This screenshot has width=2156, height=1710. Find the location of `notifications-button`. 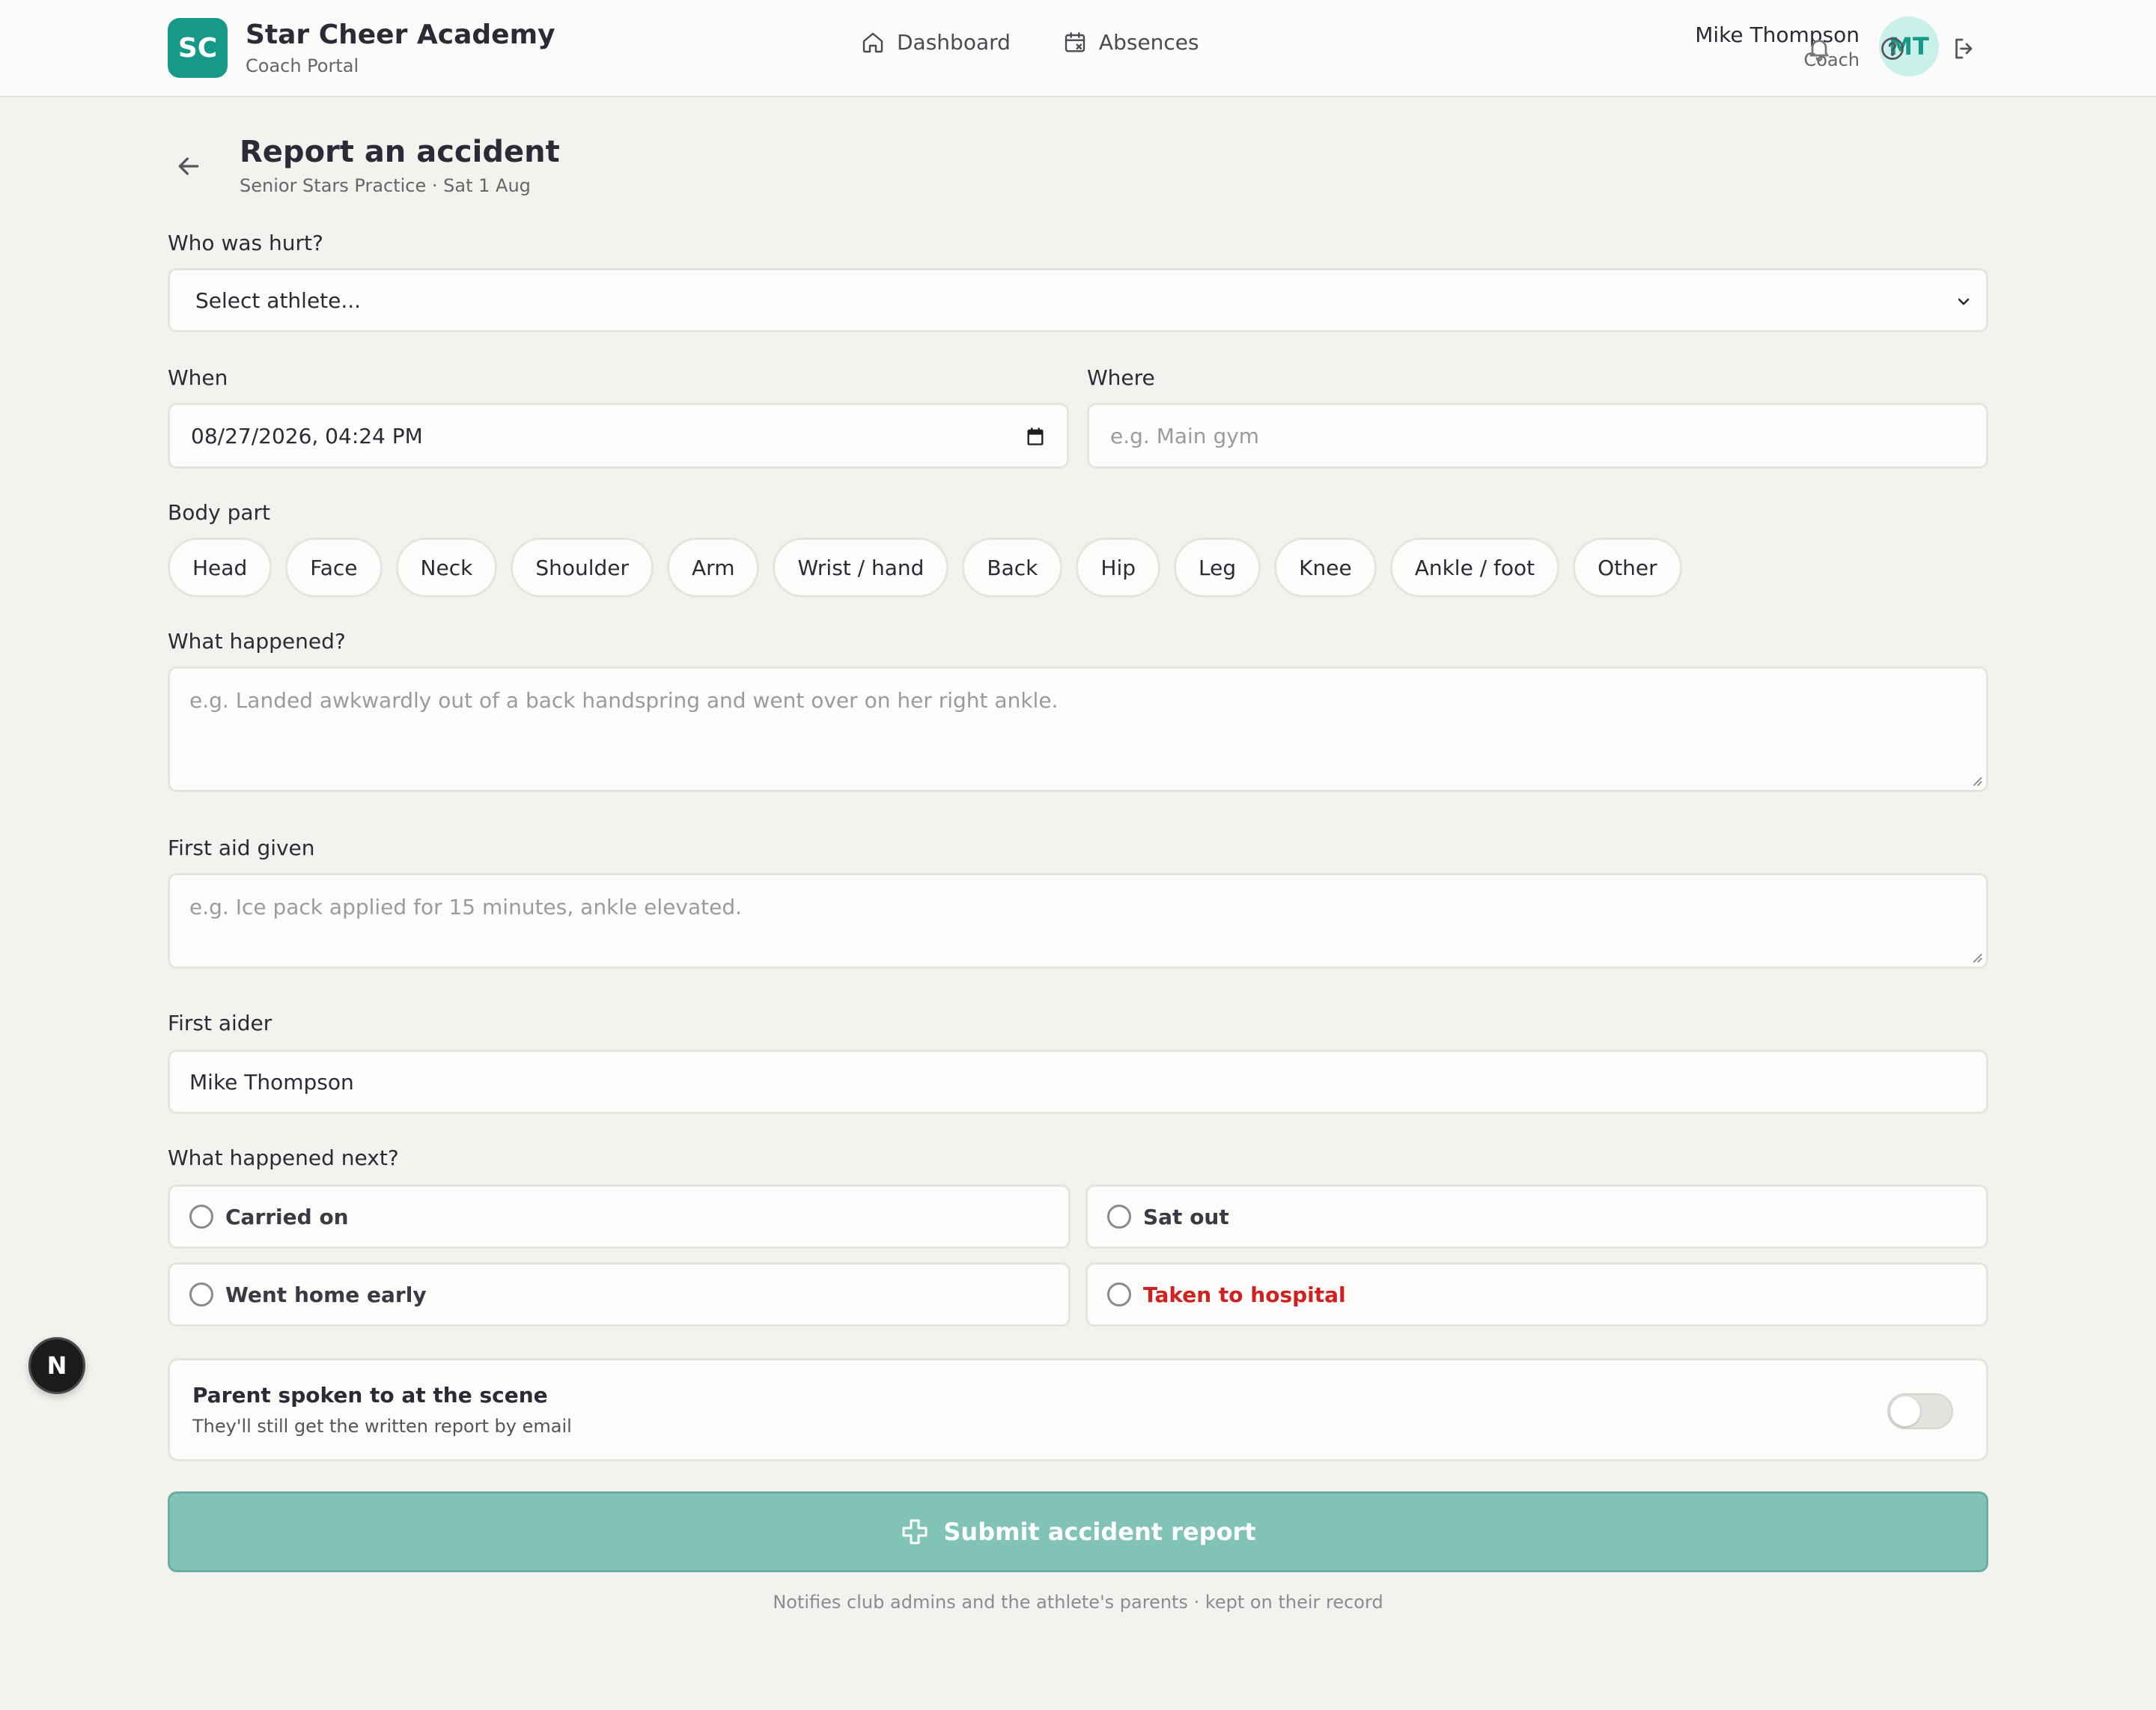

notifications-button is located at coordinates (1819, 49).